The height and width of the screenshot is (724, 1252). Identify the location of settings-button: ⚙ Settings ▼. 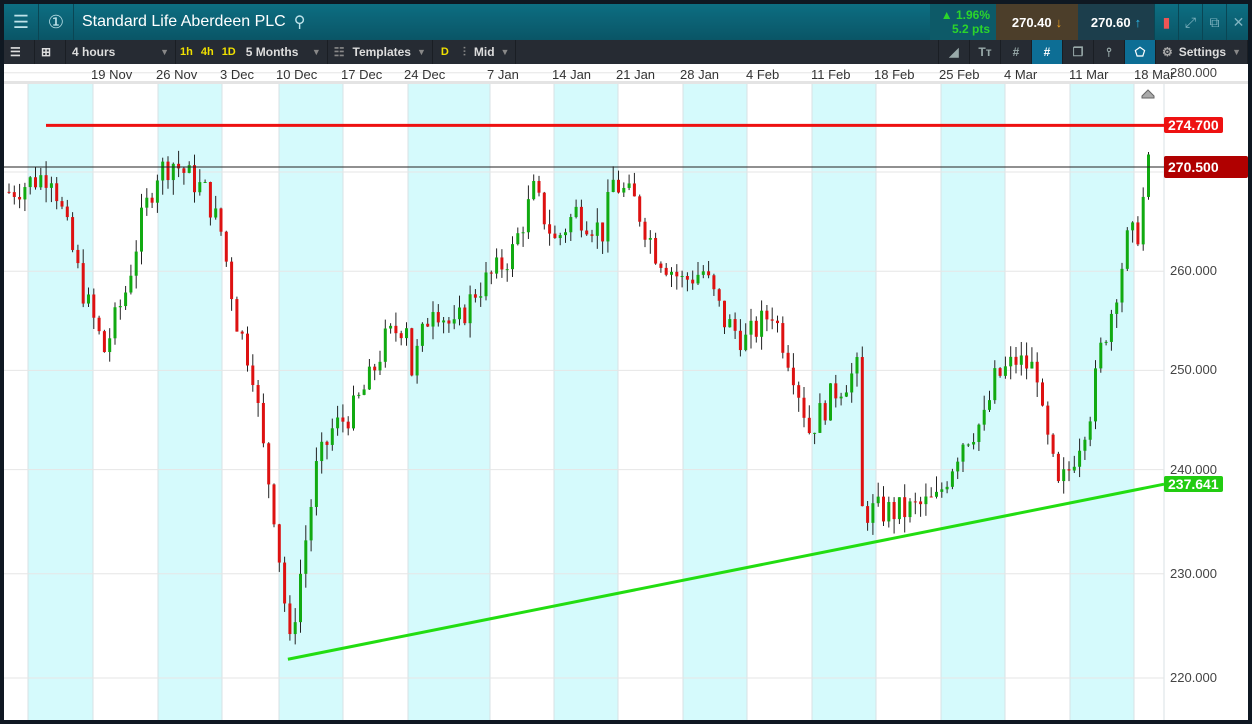
(1201, 52).